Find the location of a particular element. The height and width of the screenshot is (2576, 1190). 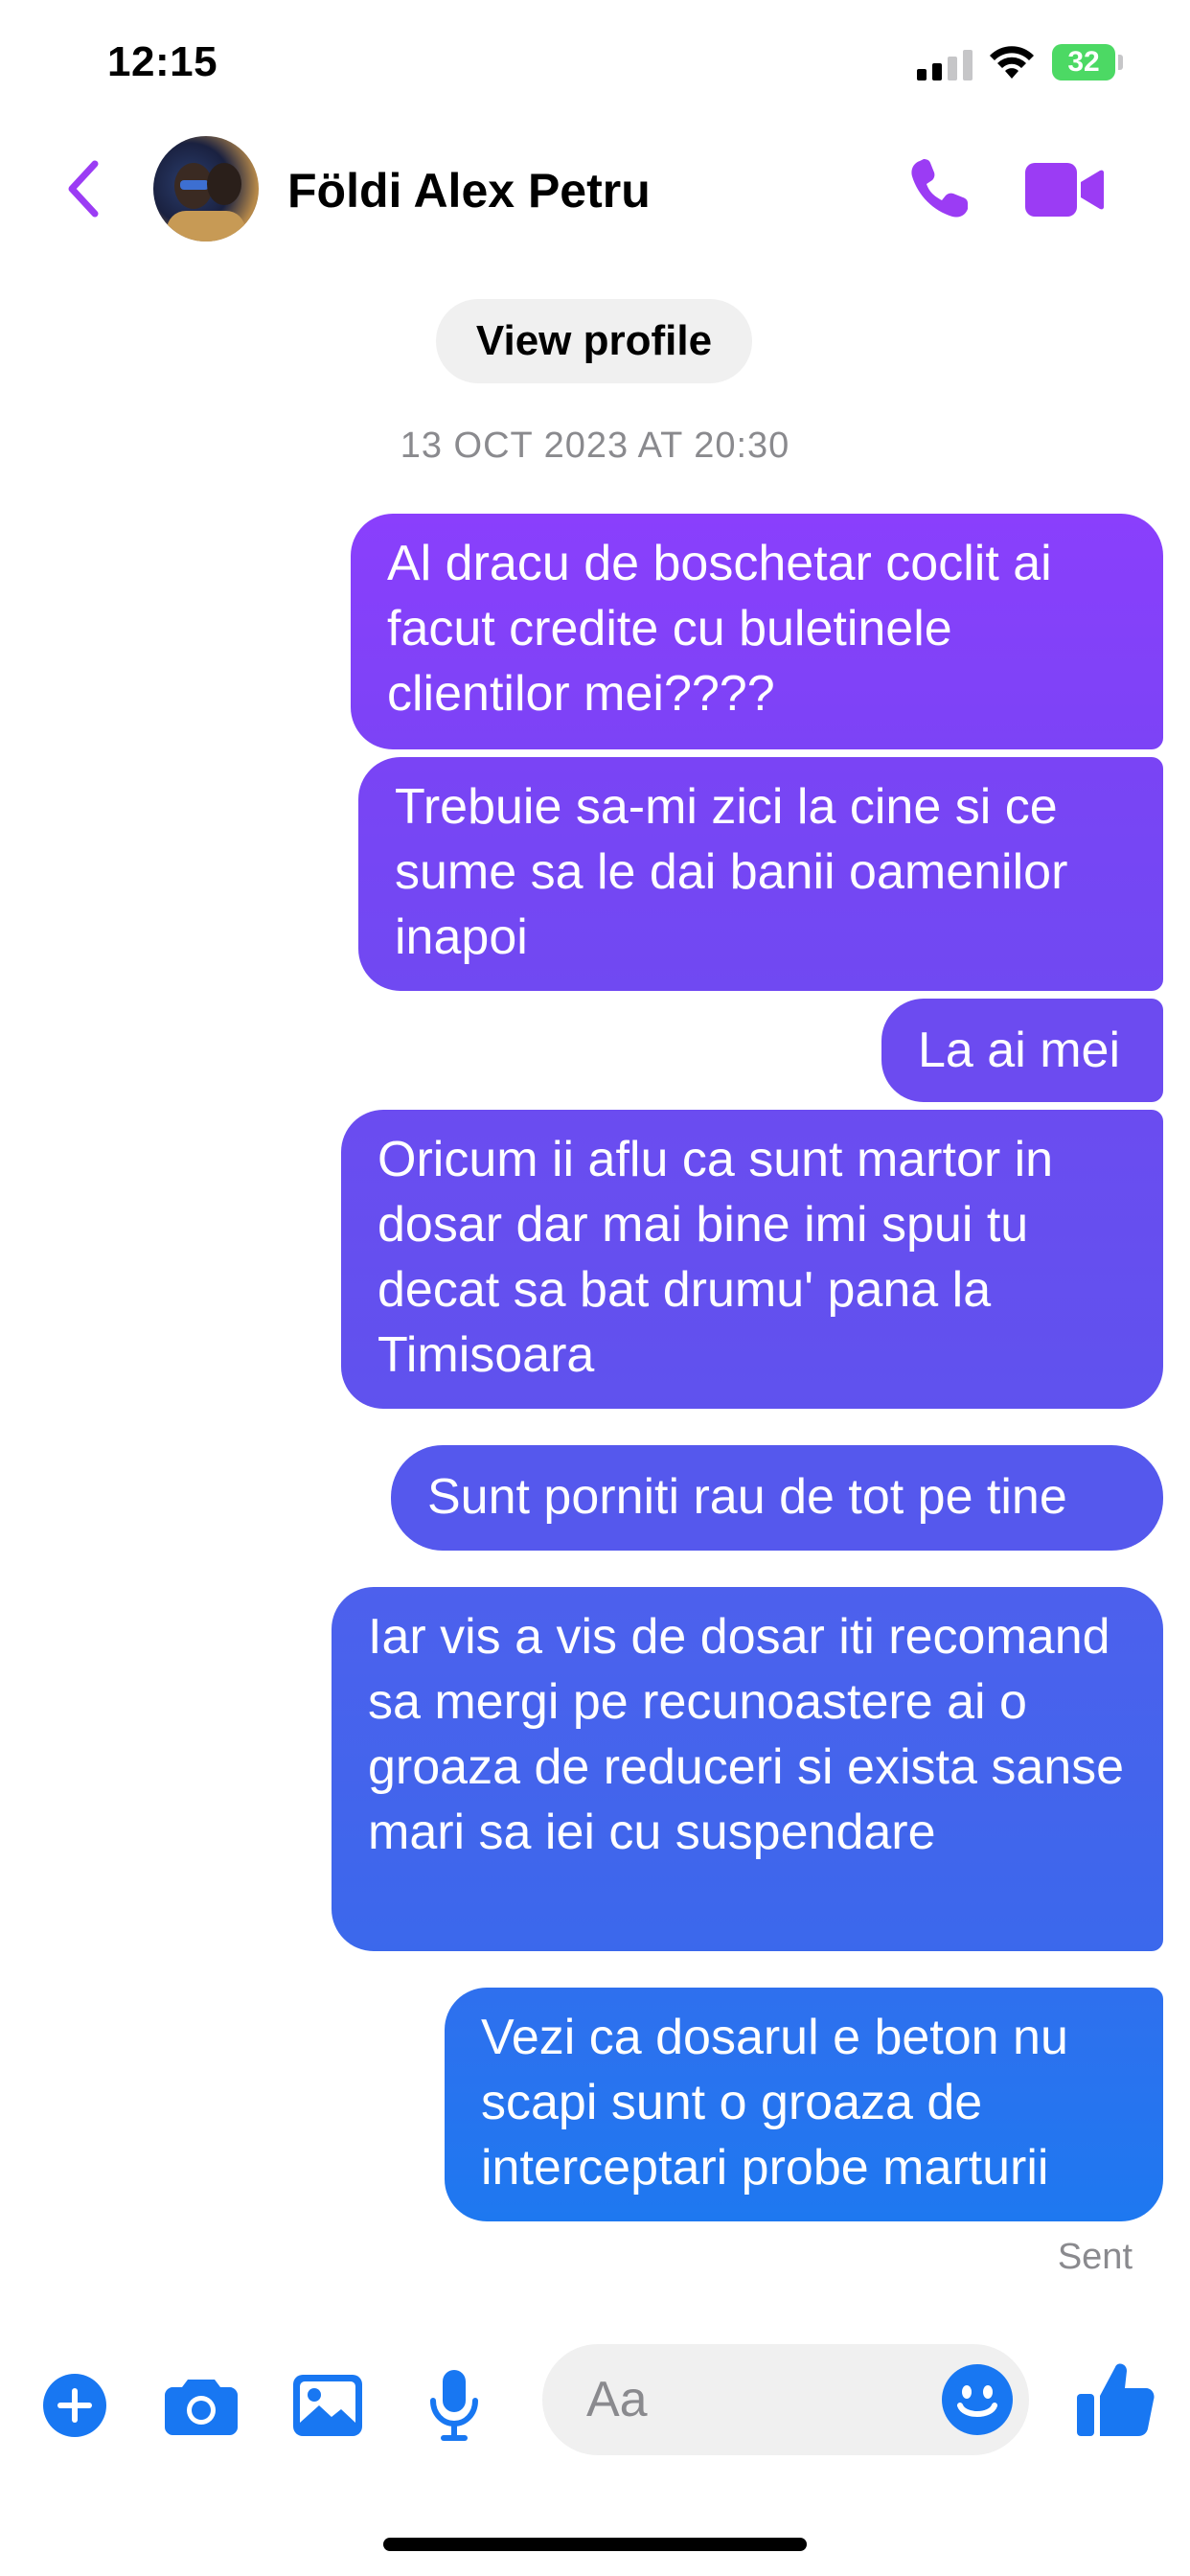

home-indicator is located at coordinates (595, 2544).